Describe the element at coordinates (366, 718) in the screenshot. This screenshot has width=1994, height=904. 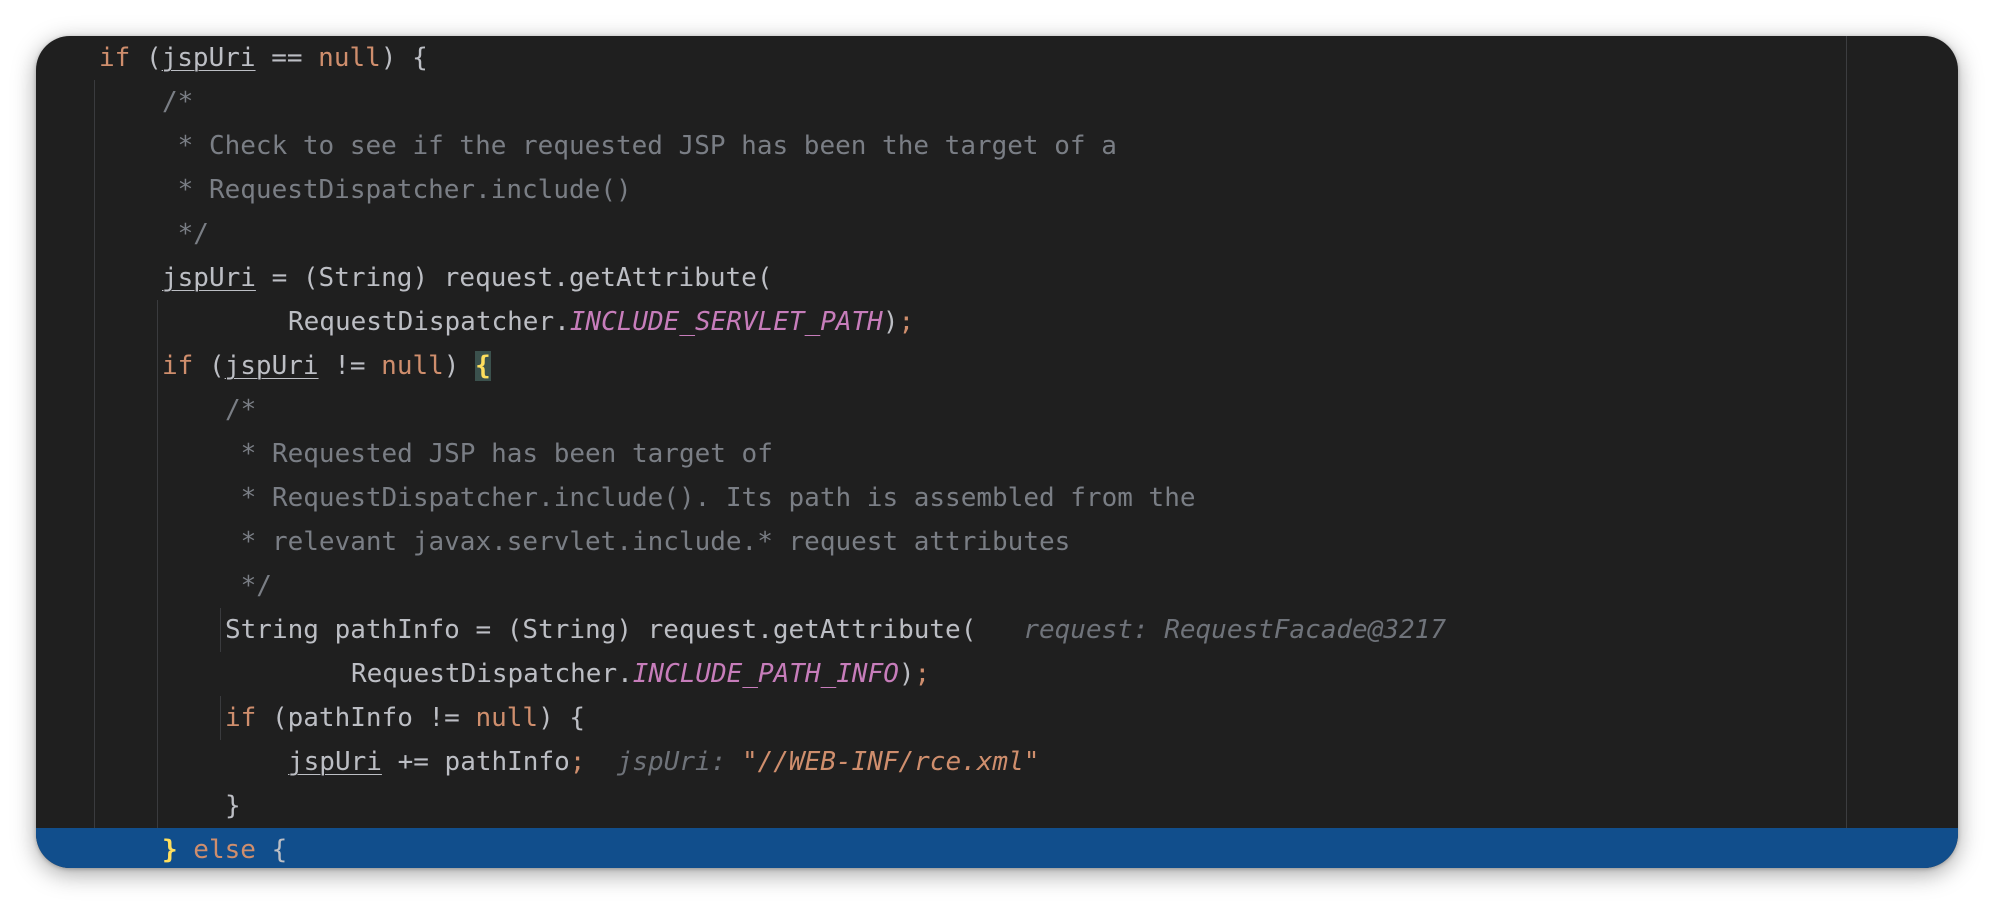
I see `code-text: (pathInfo !=` at that location.